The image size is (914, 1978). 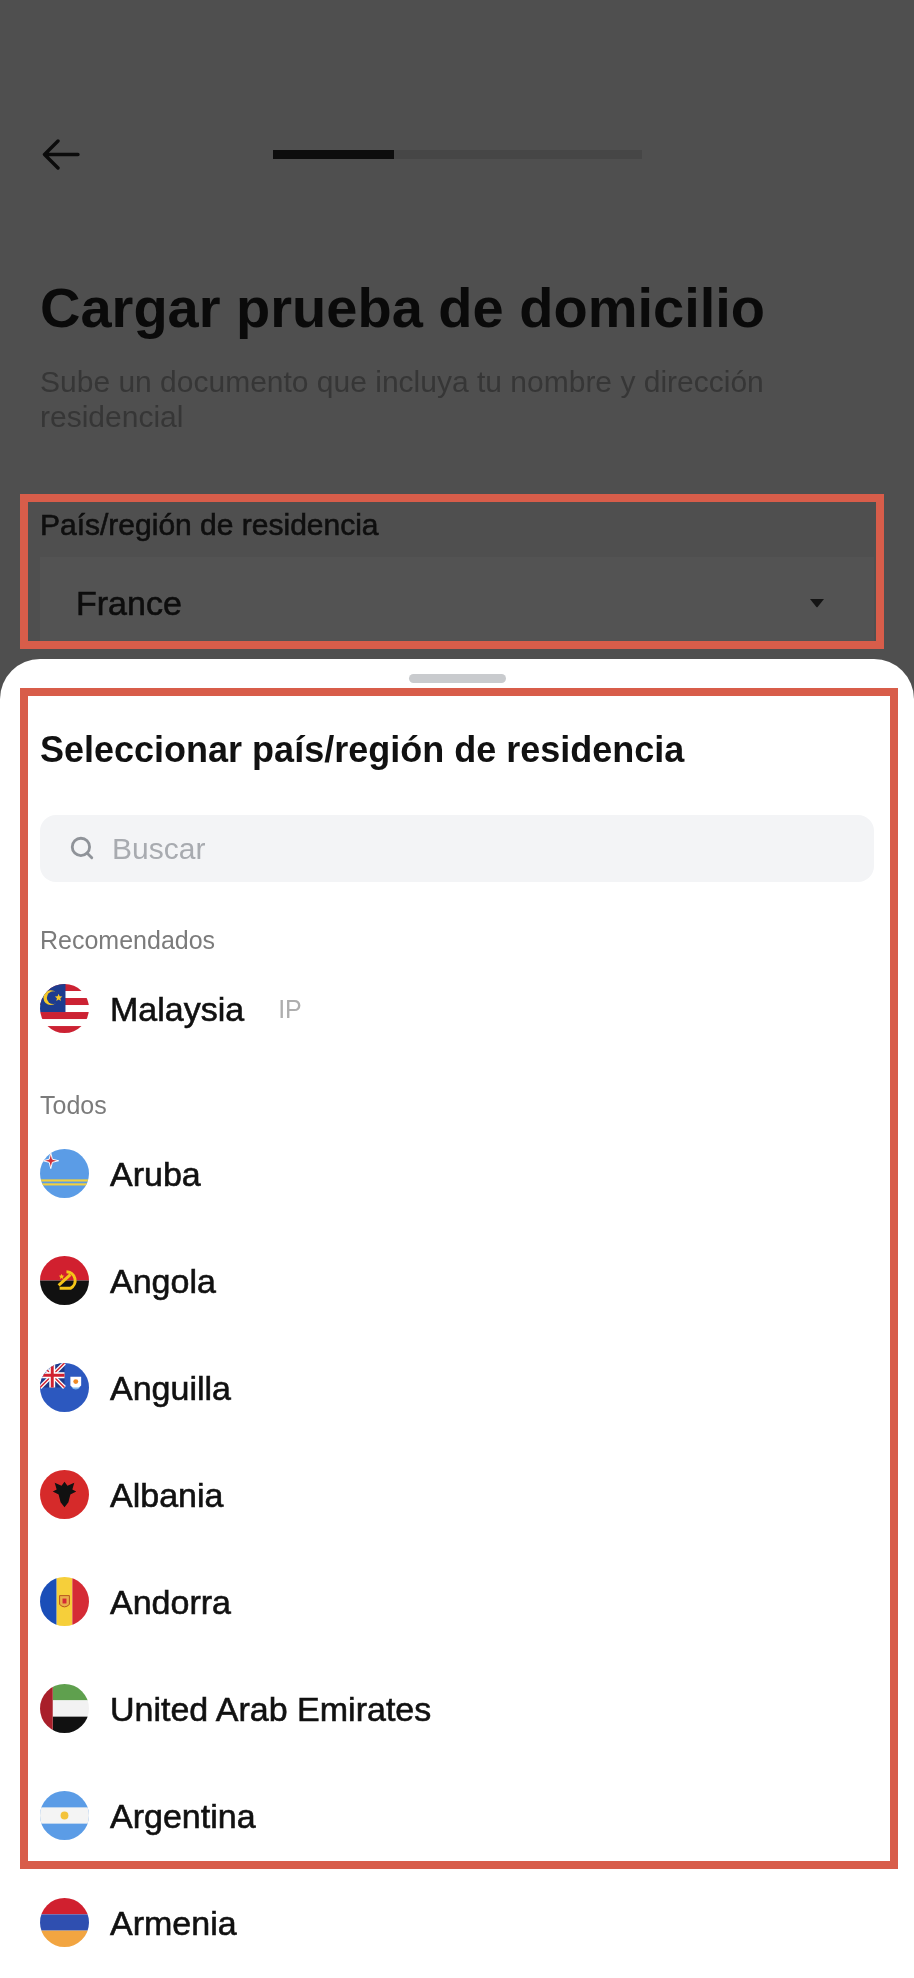 I want to click on search-field: Buscar, so click(x=457, y=848).